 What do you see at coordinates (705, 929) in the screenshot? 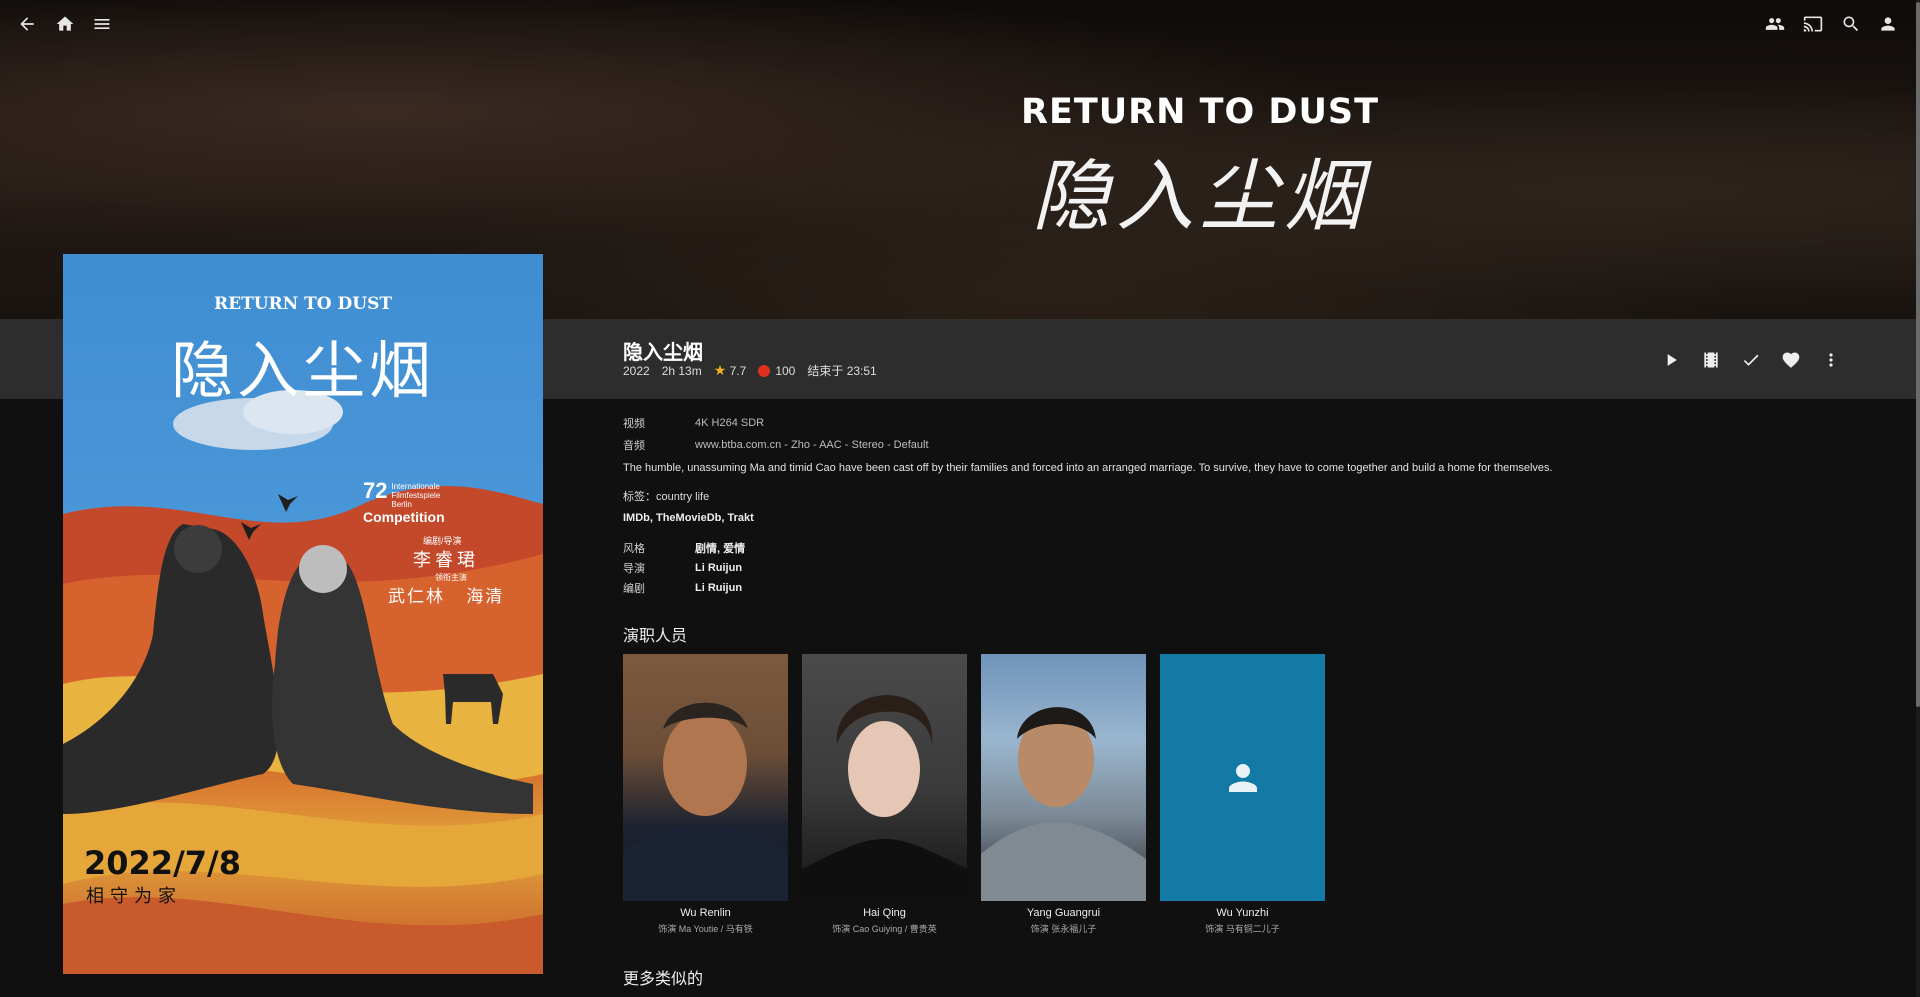
I see `cast-role: 饰演 Ma Youtie / 马有铁` at bounding box center [705, 929].